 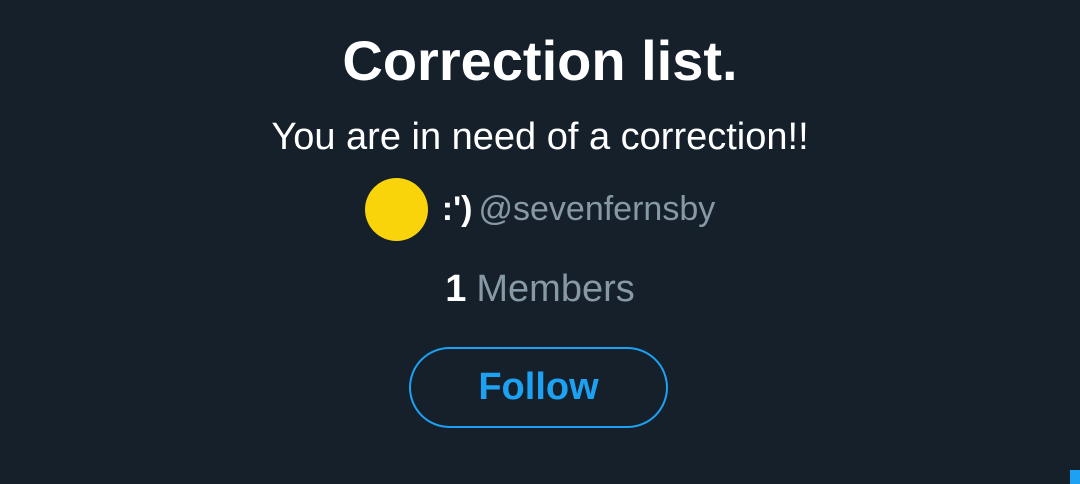 I want to click on follow-button: Follow, so click(x=538, y=387).